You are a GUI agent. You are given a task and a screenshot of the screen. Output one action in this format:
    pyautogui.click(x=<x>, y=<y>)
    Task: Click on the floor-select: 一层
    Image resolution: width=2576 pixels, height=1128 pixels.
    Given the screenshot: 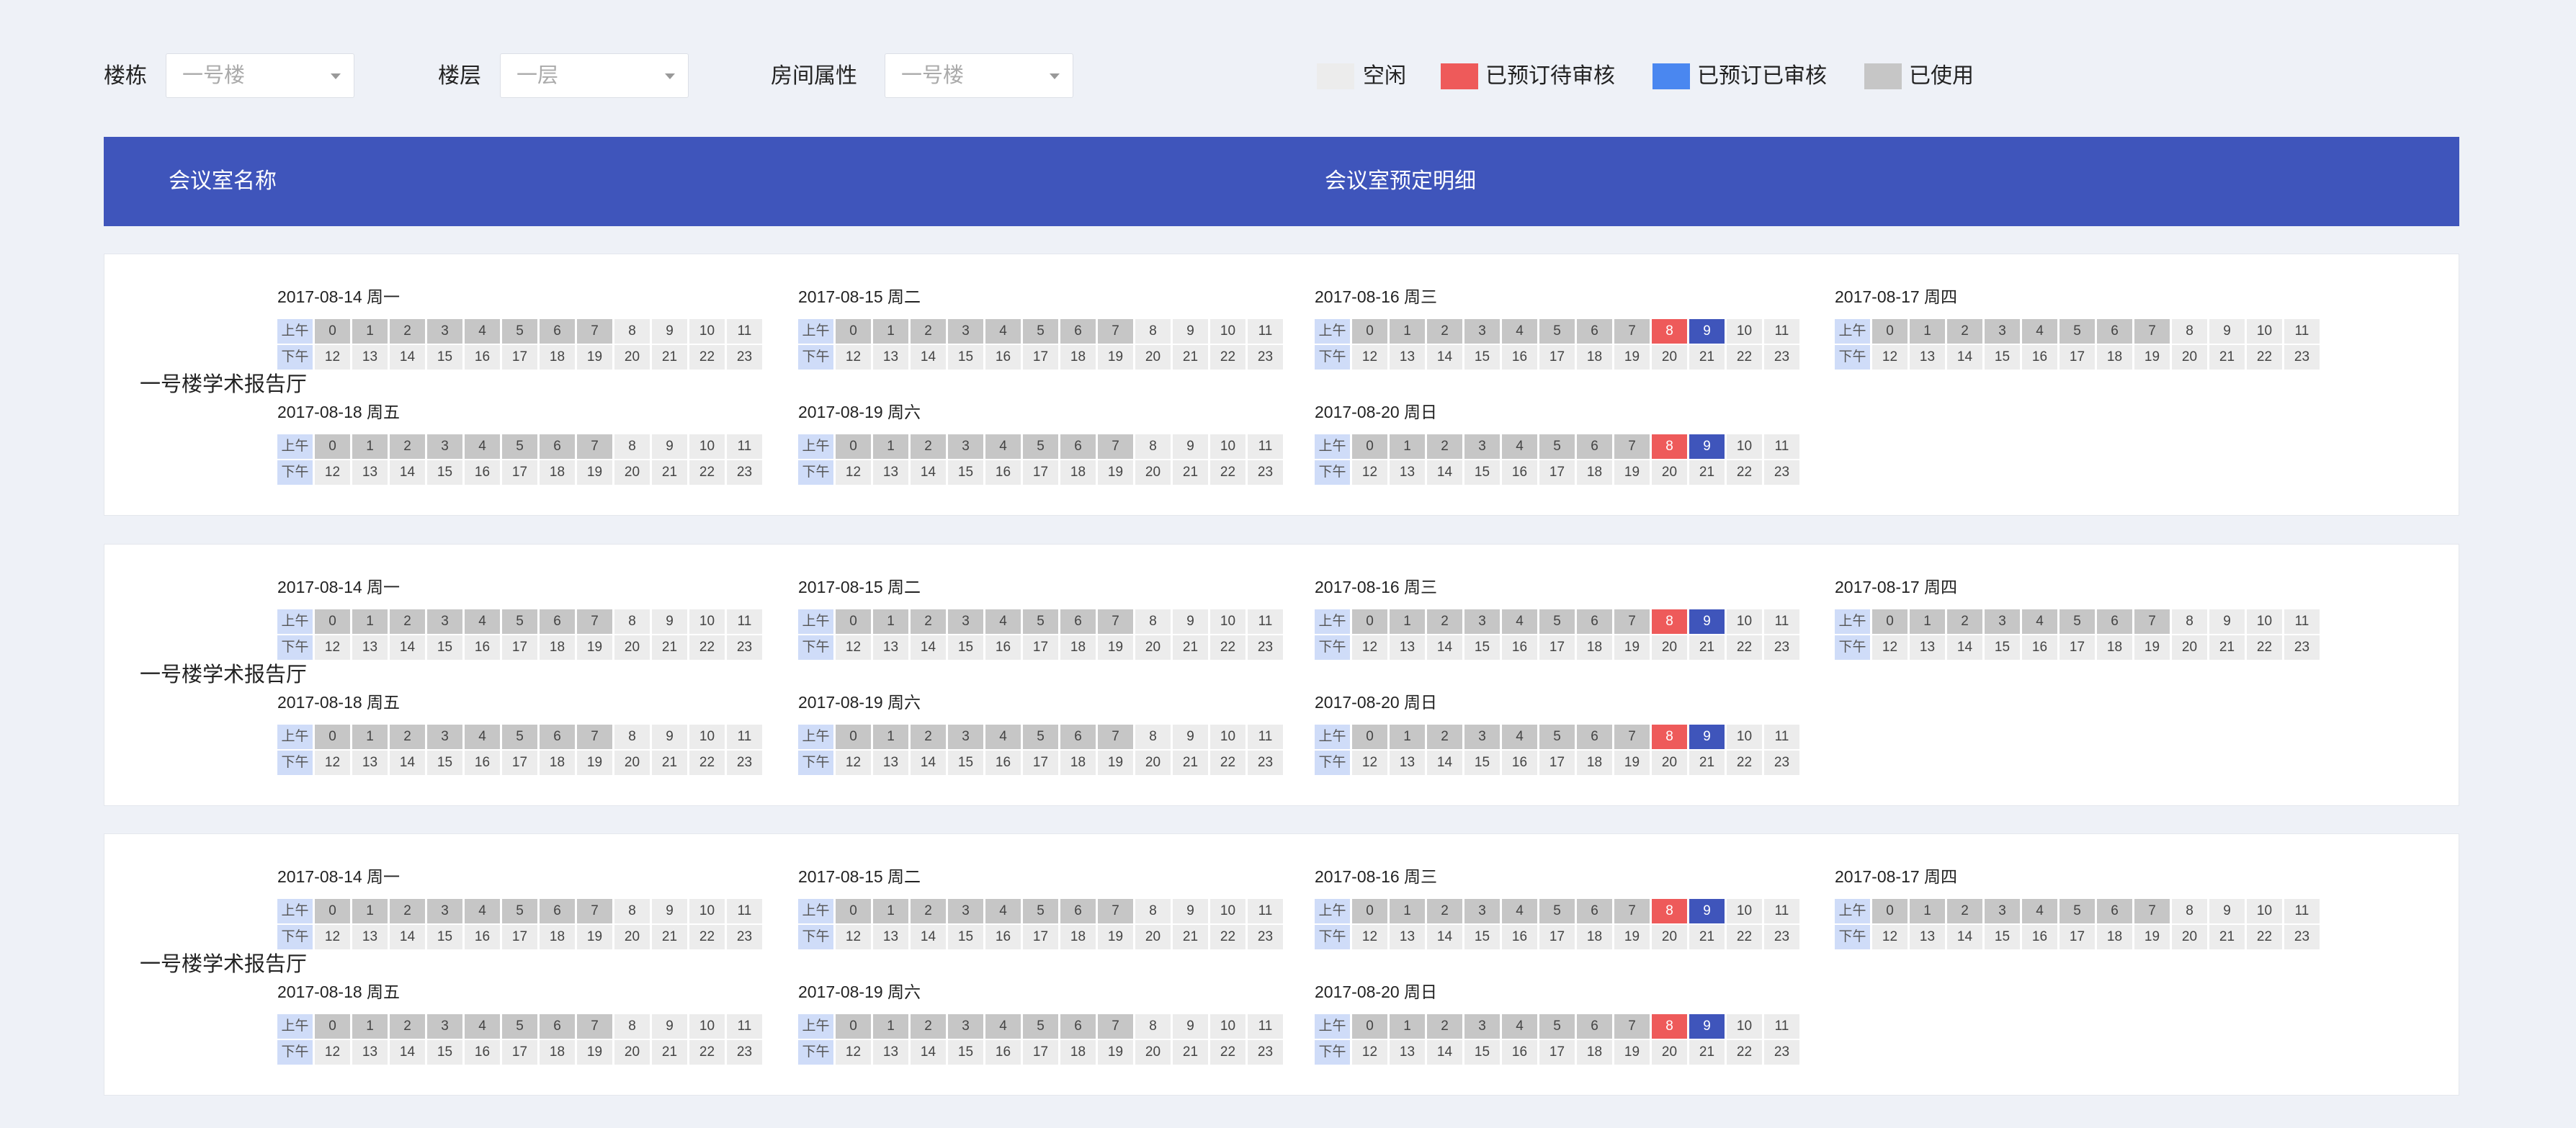 What is the action you would take?
    pyautogui.click(x=594, y=75)
    